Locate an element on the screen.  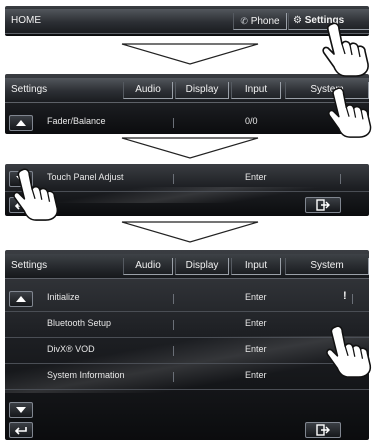
initialize-label: Initialize is located at coordinates (63, 297).